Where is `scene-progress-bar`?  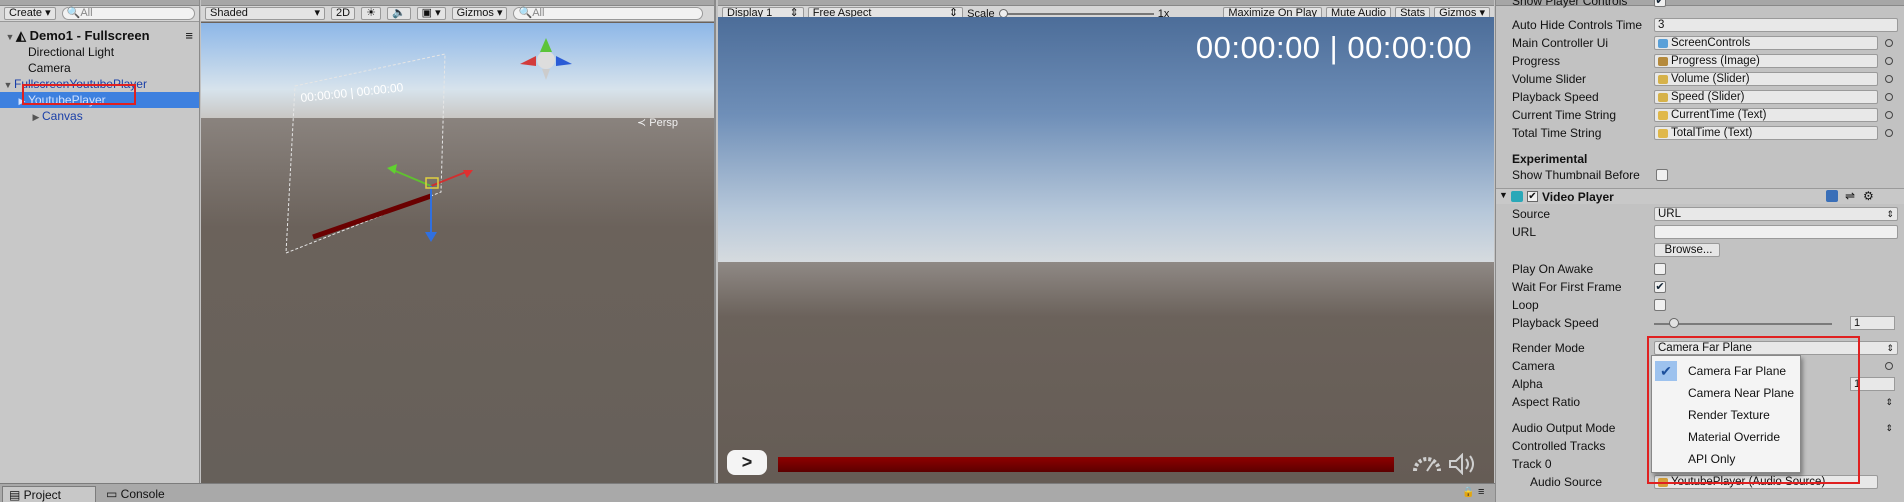
scene-progress-bar is located at coordinates (372, 216).